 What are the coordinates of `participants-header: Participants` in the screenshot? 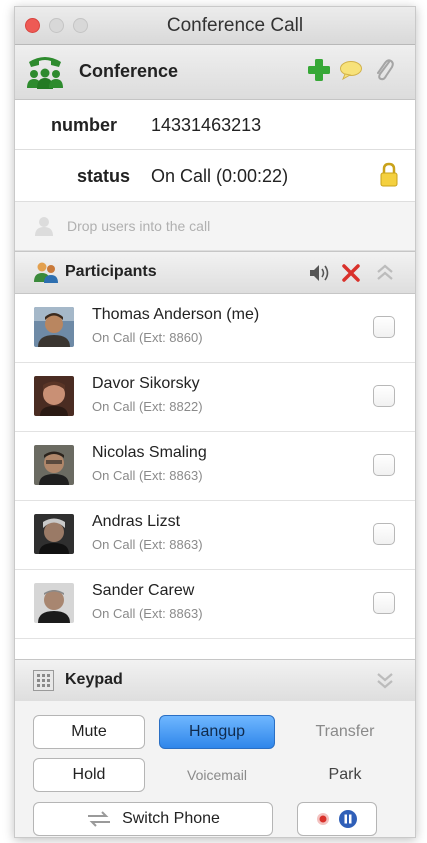 It's located at (215, 272).